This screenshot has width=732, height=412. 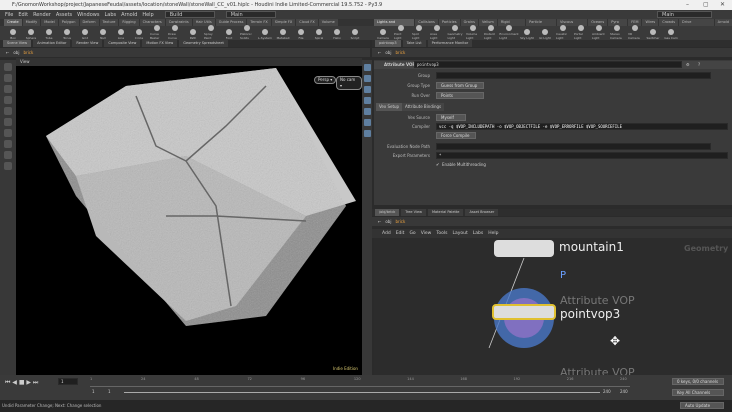 What do you see at coordinates (419, 32) in the screenshot?
I see `shelf-tool: Spot Light` at bounding box center [419, 32].